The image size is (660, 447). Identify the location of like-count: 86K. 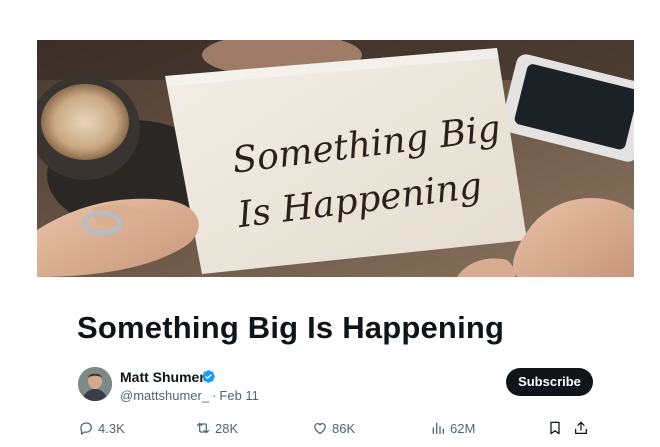
(344, 428).